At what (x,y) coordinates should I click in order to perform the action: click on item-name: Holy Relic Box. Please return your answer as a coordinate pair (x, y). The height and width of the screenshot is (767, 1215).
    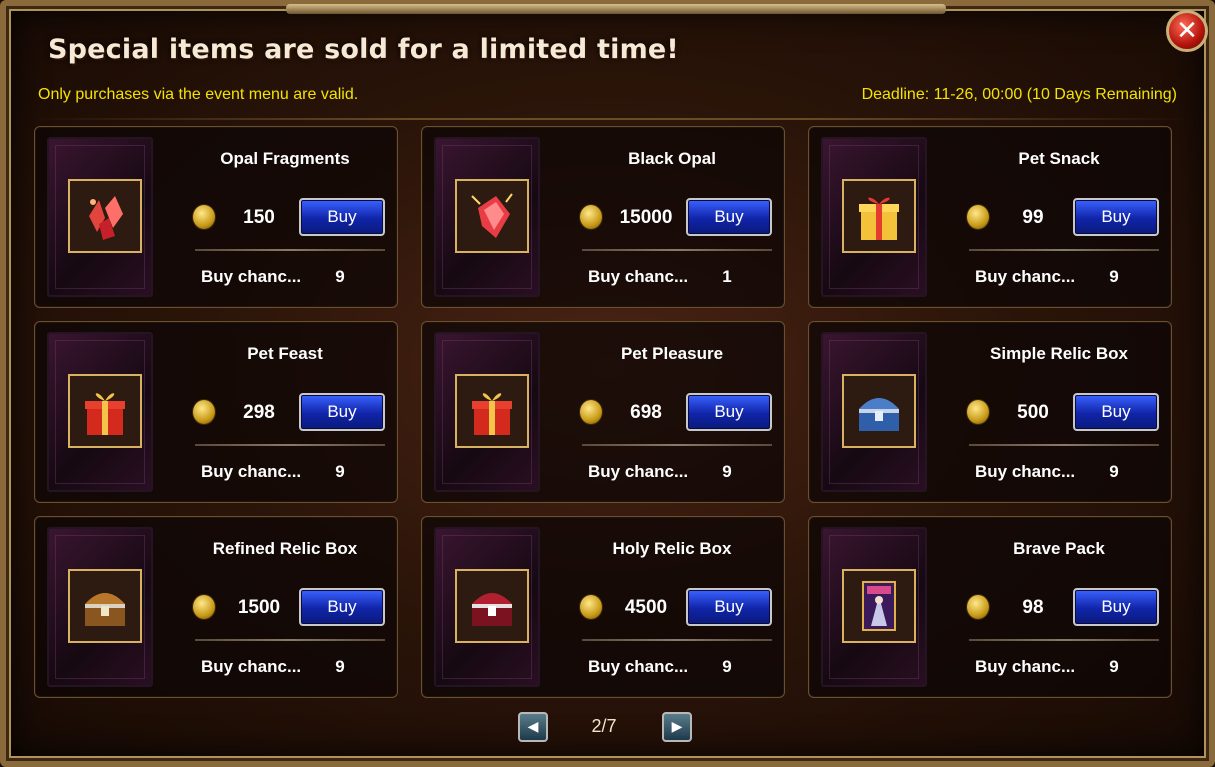
    Looking at the image, I should click on (672, 548).